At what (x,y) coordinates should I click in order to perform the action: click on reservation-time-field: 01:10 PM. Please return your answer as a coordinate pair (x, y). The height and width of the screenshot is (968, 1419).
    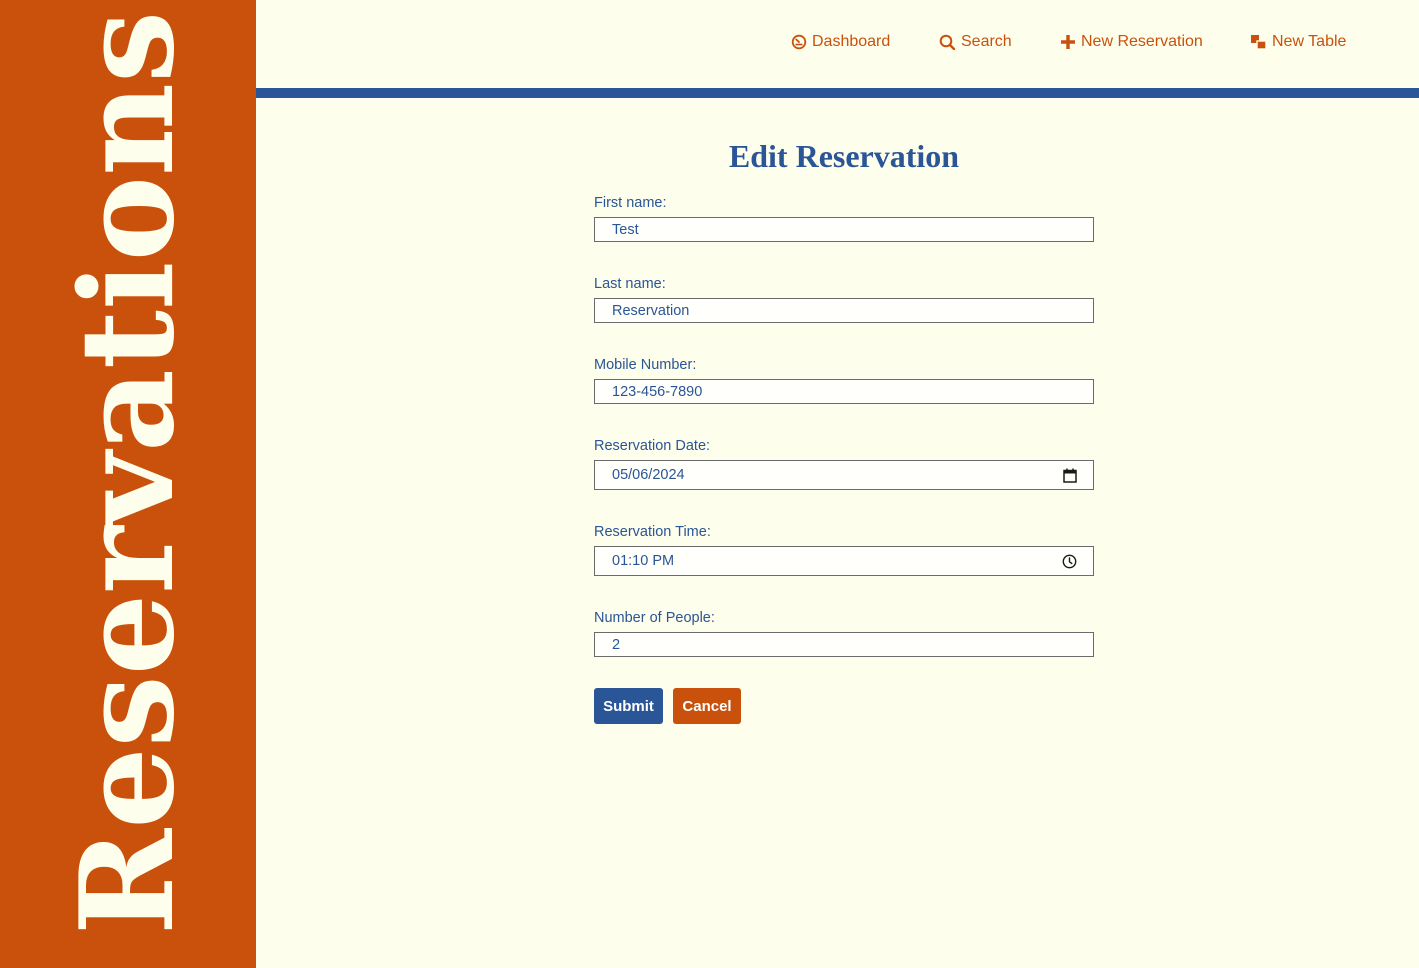
    Looking at the image, I should click on (844, 561).